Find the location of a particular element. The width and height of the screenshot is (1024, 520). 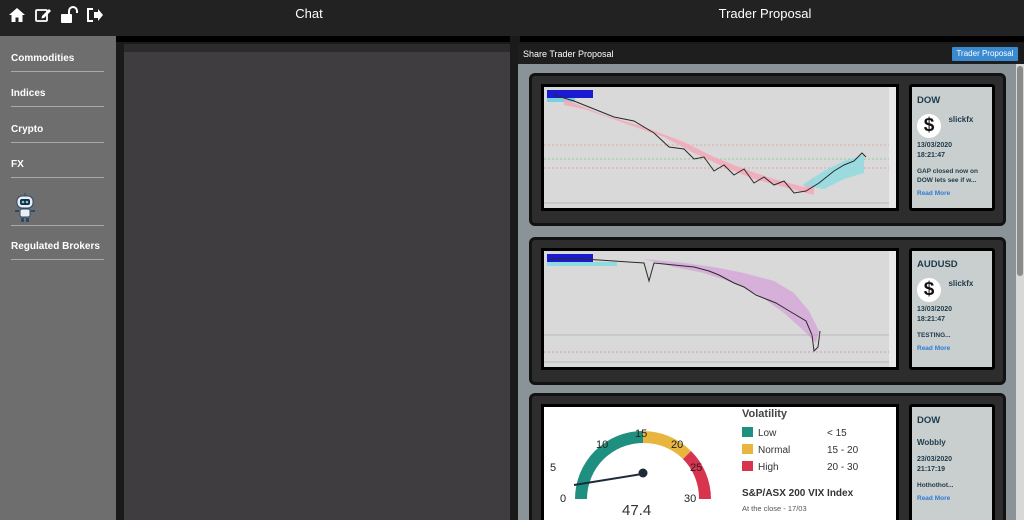

close-note: At the close - 17/03 is located at coordinates (774, 508).